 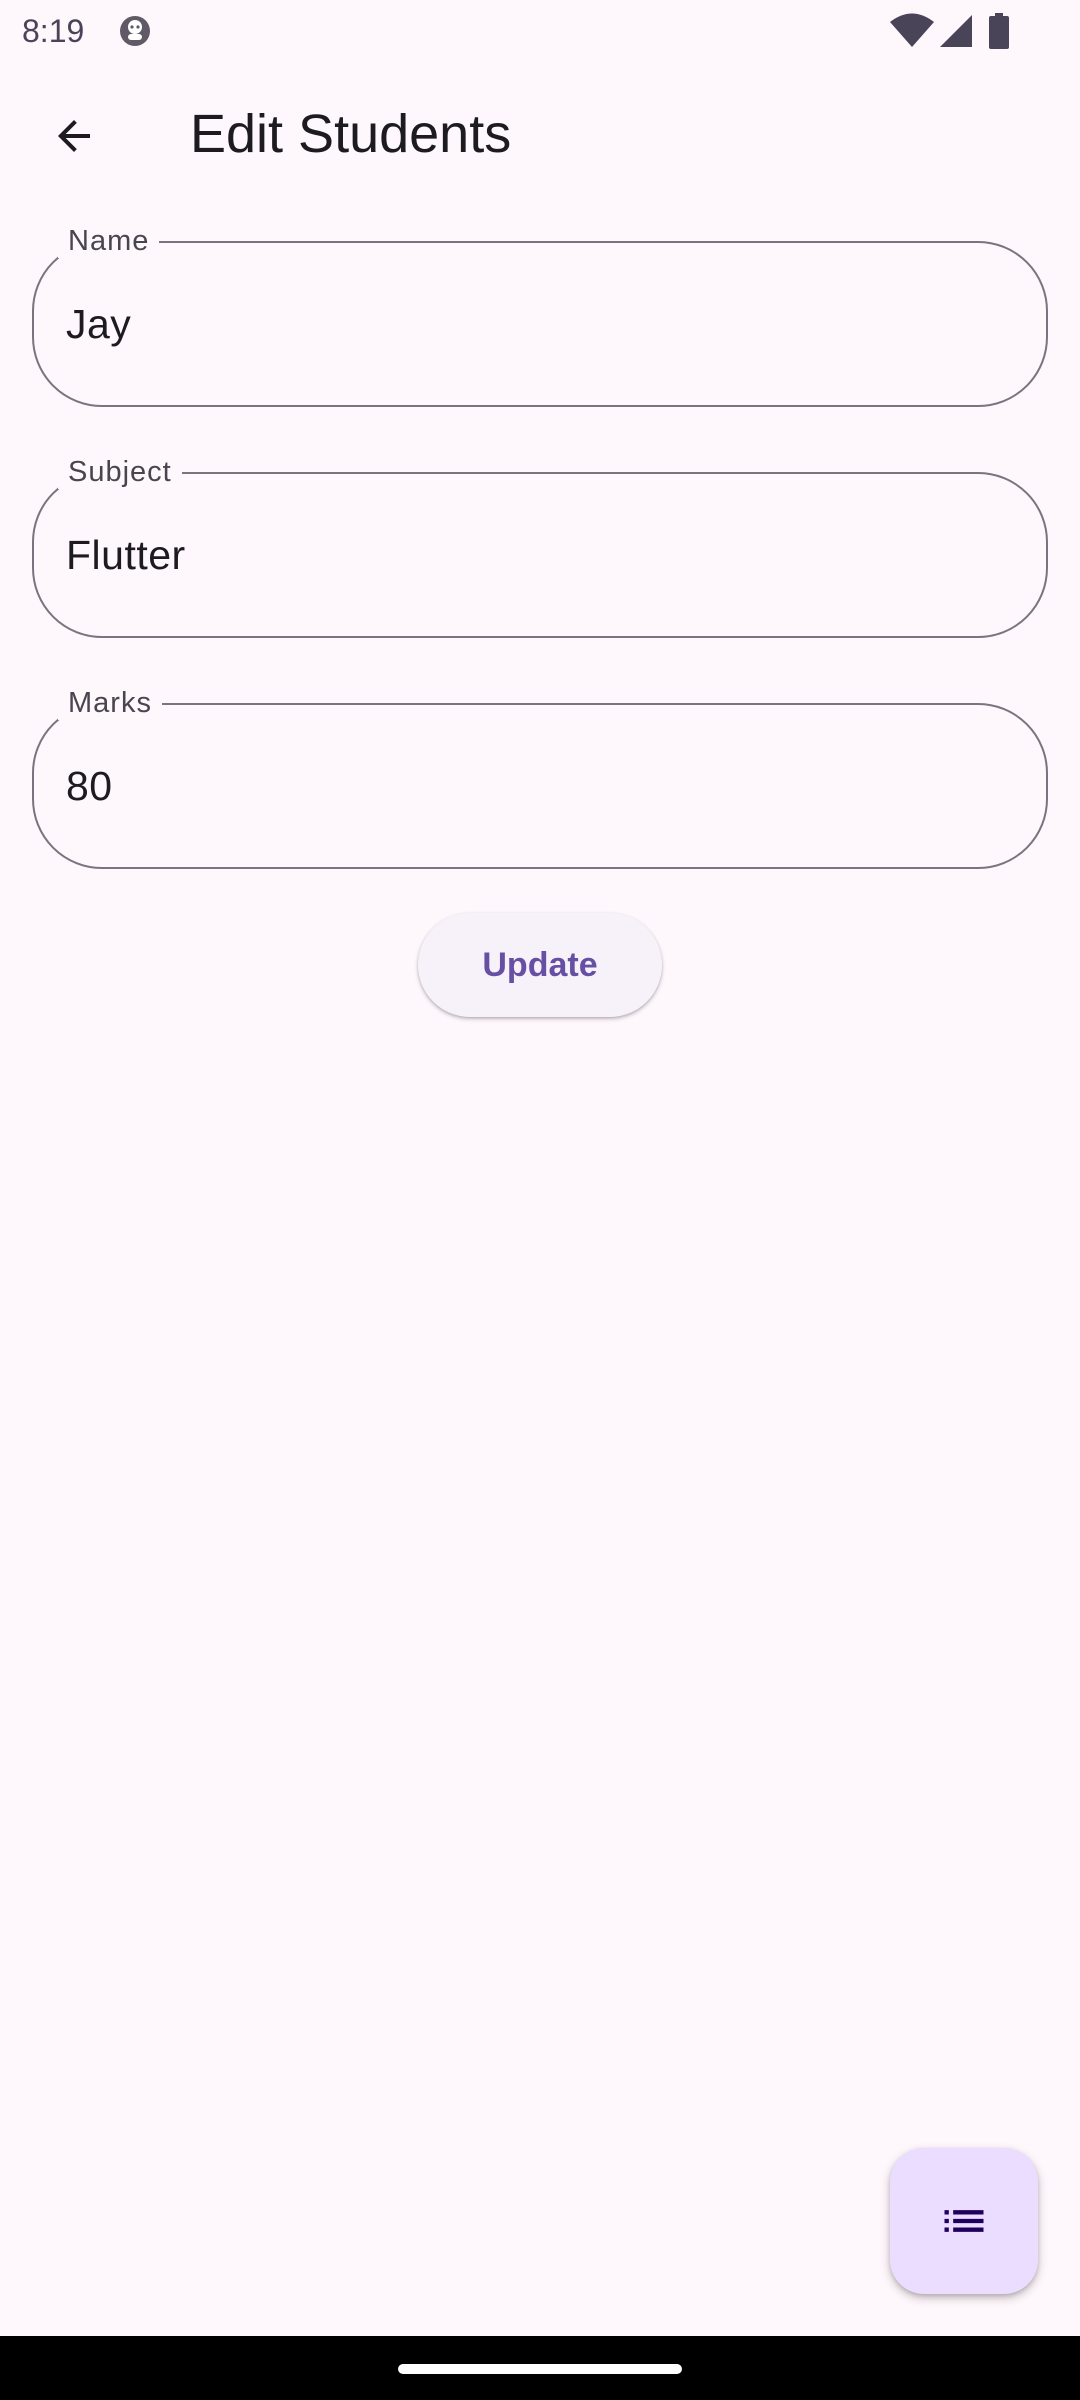 I want to click on list-icon, so click(x=964, y=2221).